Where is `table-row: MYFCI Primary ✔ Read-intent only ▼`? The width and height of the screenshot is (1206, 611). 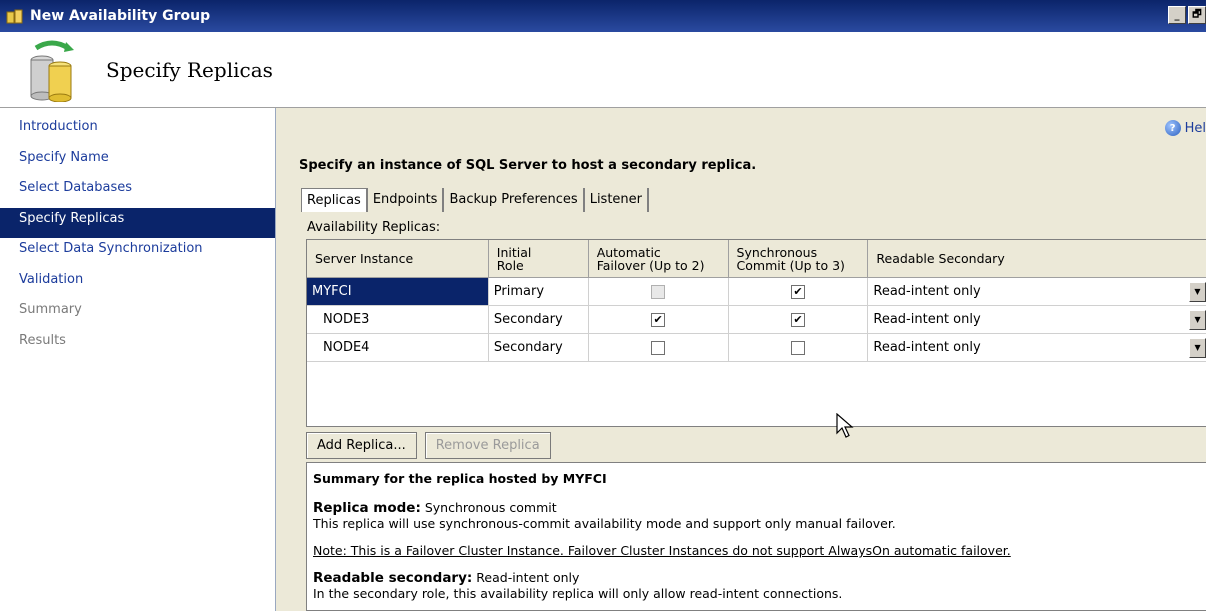
table-row: MYFCI Primary ✔ Read-intent only ▼ is located at coordinates (756, 292).